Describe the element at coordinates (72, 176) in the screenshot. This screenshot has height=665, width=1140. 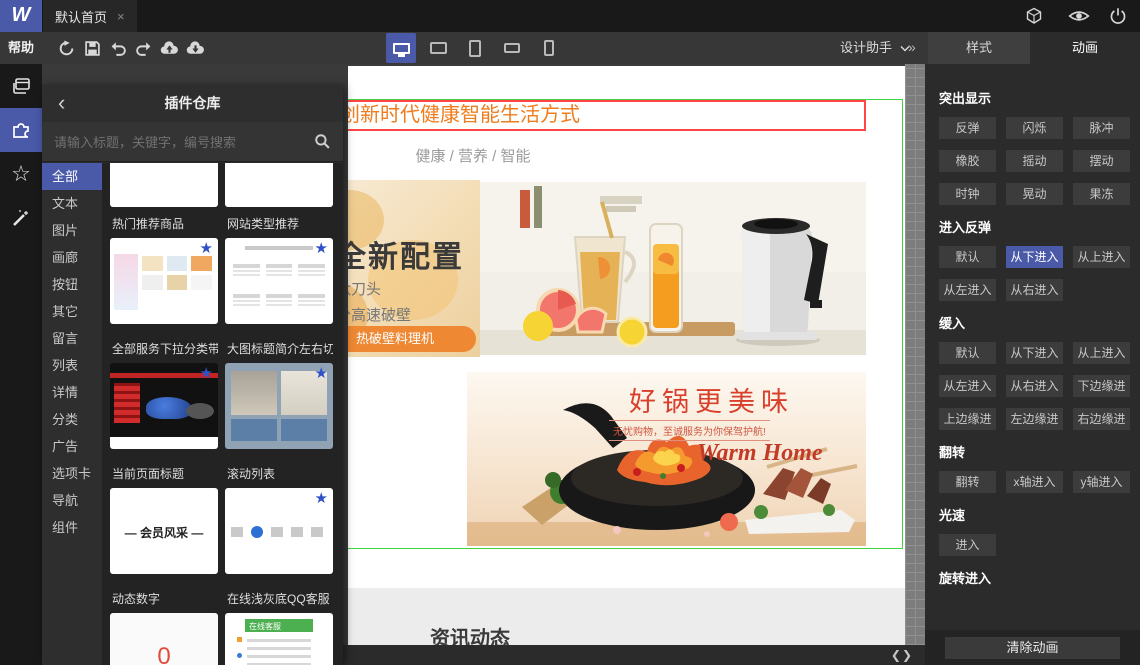
I see `category-item: 全部` at that location.